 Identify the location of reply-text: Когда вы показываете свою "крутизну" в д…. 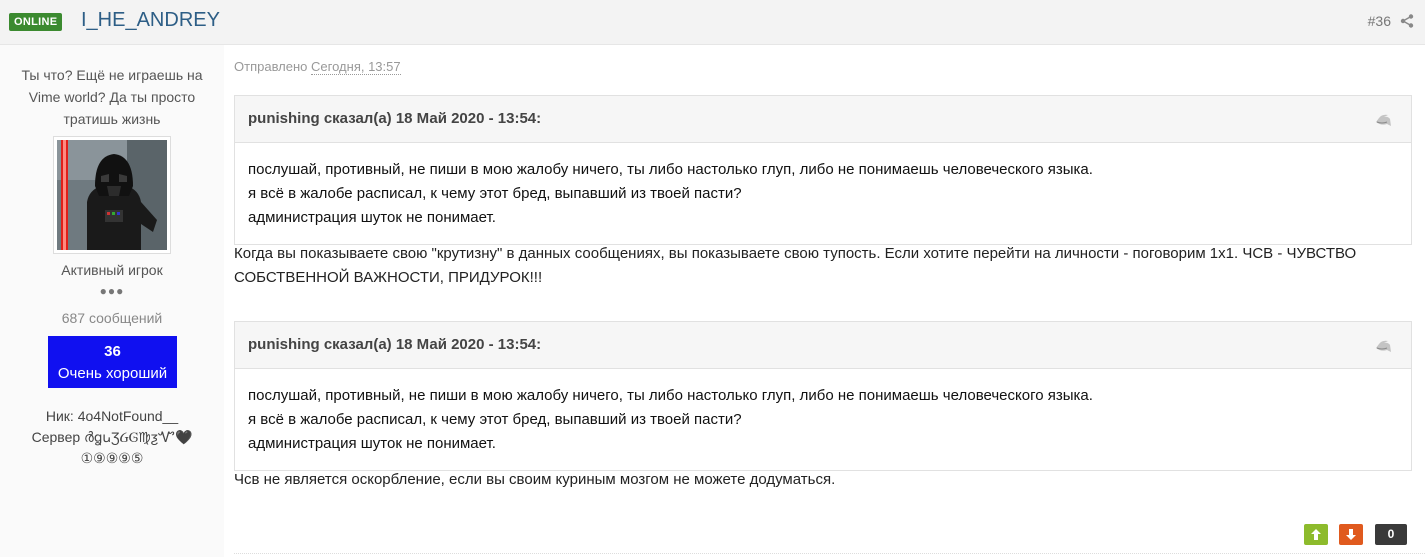
(795, 265).